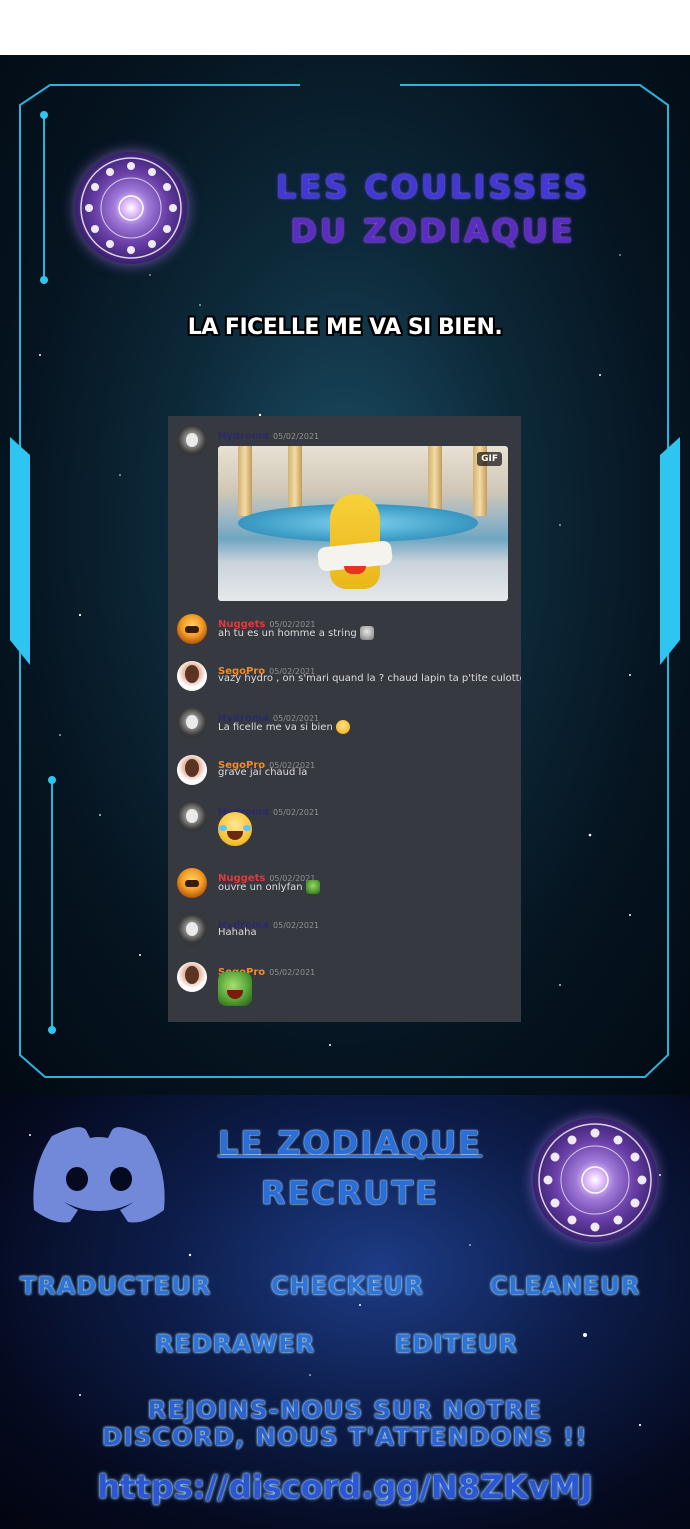 The image size is (690, 1529). Describe the element at coordinates (456, 1344) in the screenshot. I see `role-editeur: EDITEUR` at that location.